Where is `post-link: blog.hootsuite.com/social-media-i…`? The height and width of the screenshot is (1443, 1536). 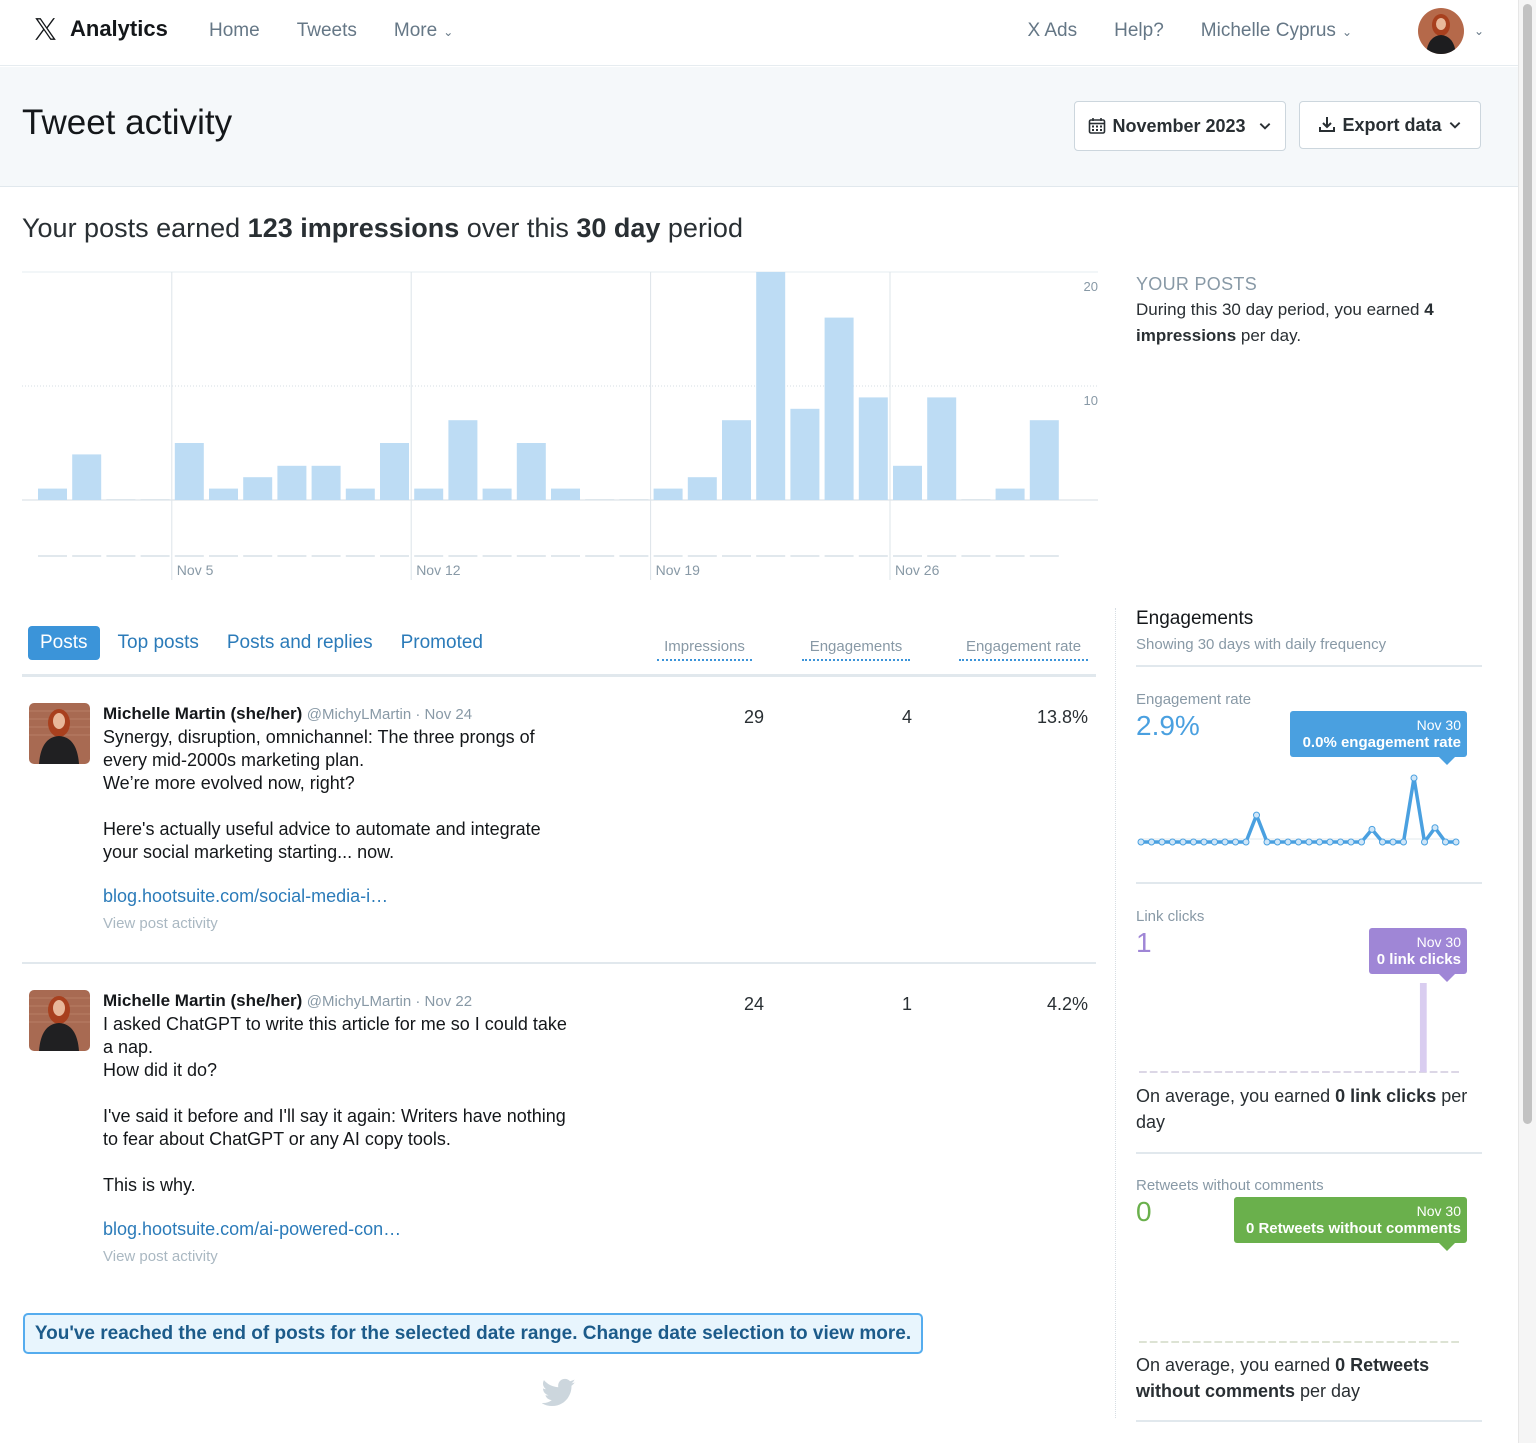 post-link: blog.hootsuite.com/social-media-i… is located at coordinates (358, 896).